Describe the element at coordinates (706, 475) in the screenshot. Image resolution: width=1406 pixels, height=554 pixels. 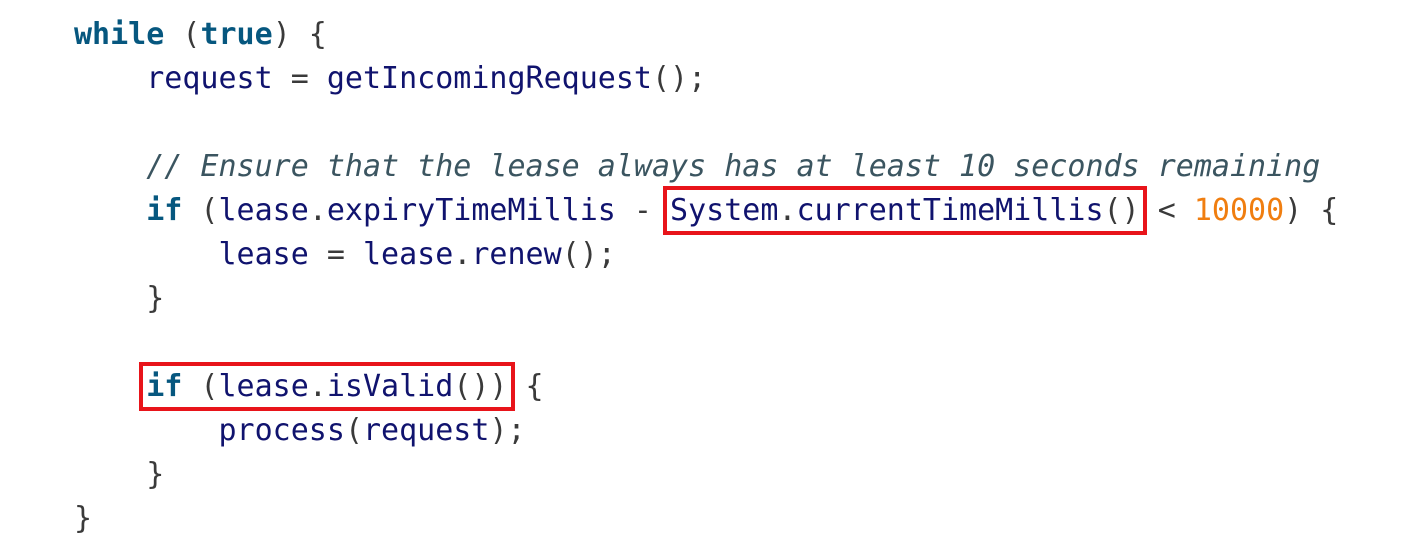
I see `code-line-11: }` at that location.